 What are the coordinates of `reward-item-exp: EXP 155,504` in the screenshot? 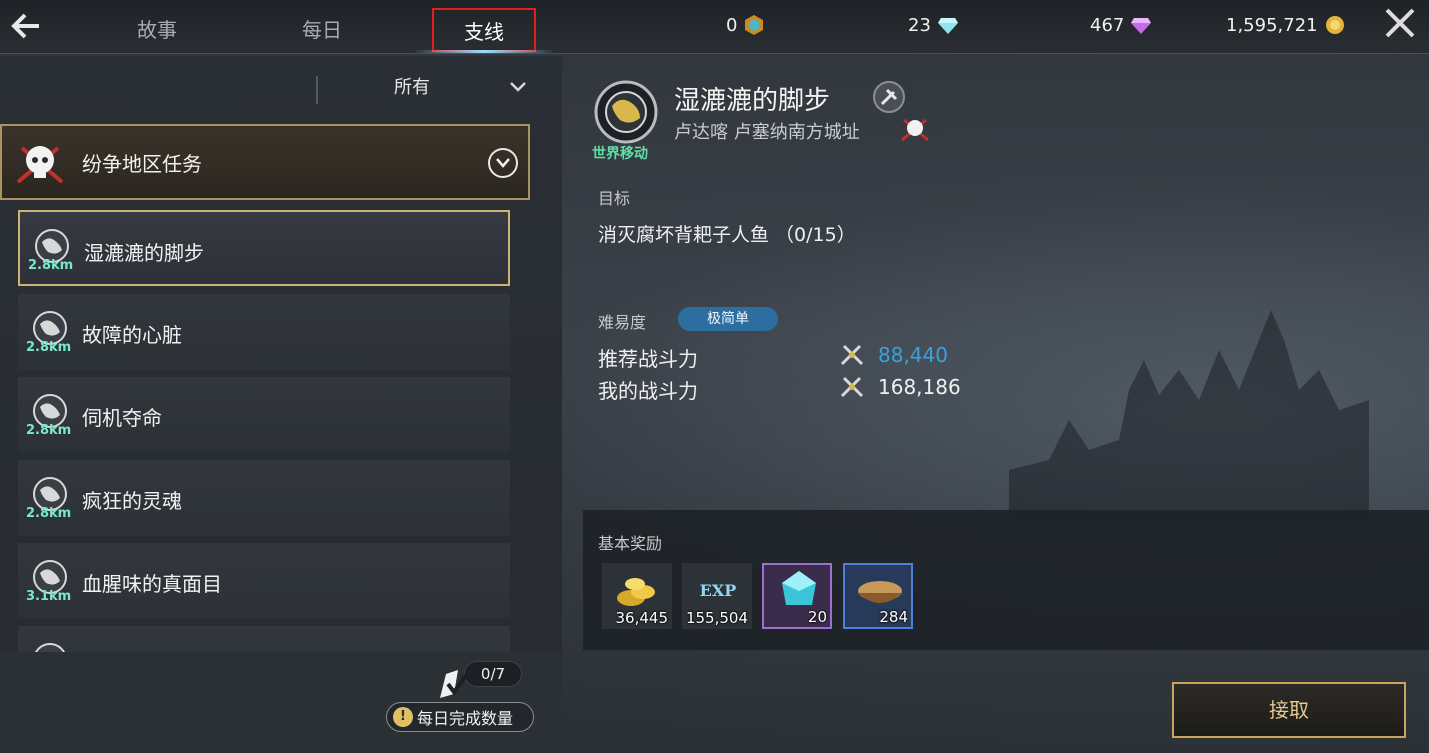 It's located at (717, 596).